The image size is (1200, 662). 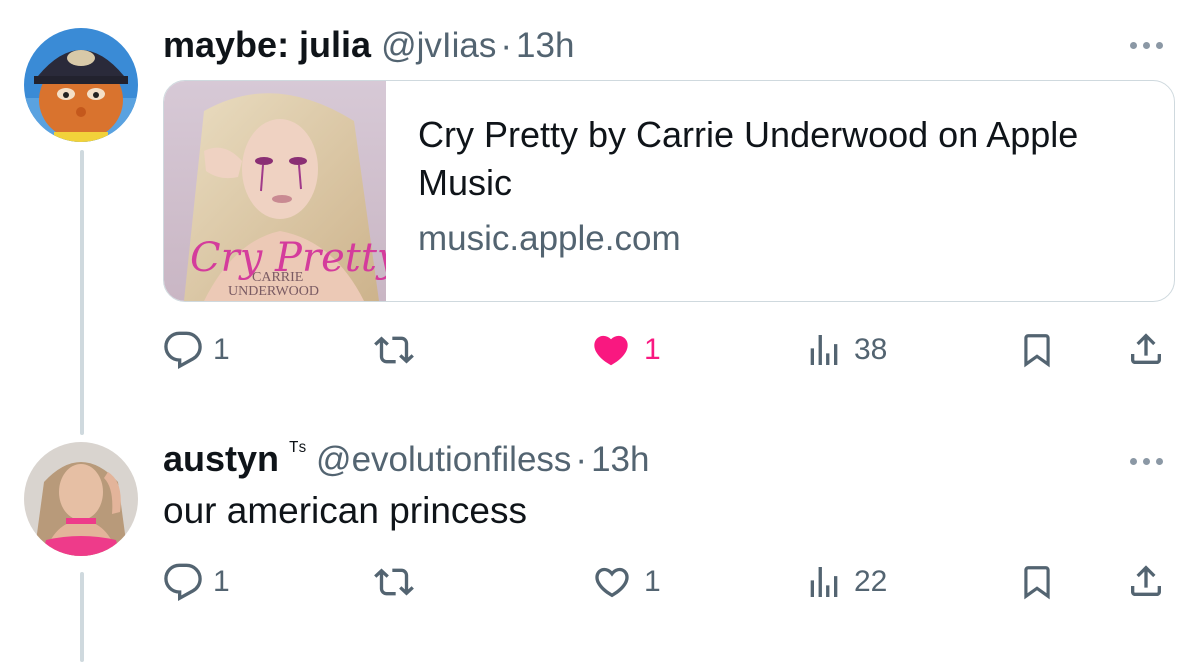 What do you see at coordinates (845, 582) in the screenshot?
I see `views-button: 22` at bounding box center [845, 582].